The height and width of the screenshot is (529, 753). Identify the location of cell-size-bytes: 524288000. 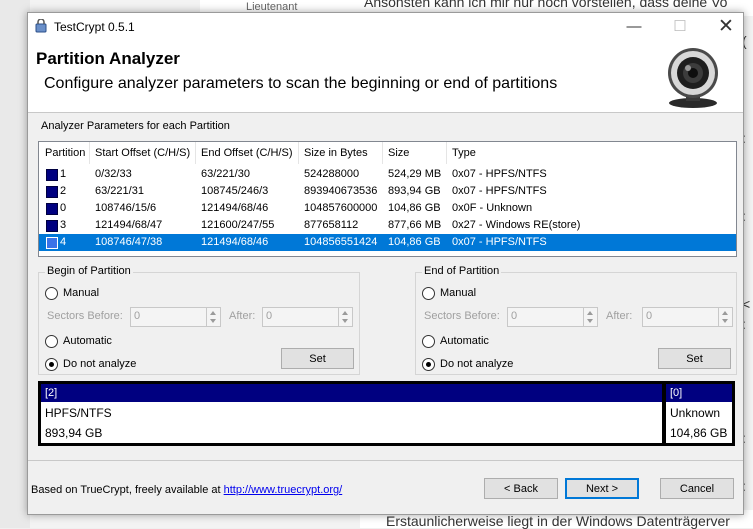
(332, 174).